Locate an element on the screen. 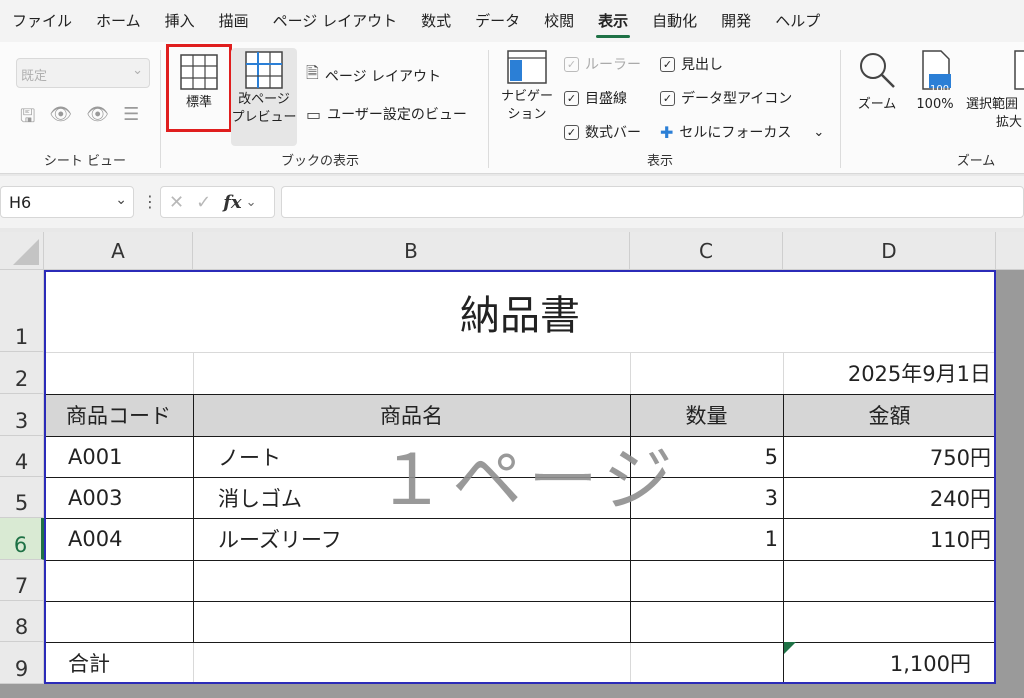 The image size is (1024, 698). tab-data: データ is located at coordinates (497, 21).